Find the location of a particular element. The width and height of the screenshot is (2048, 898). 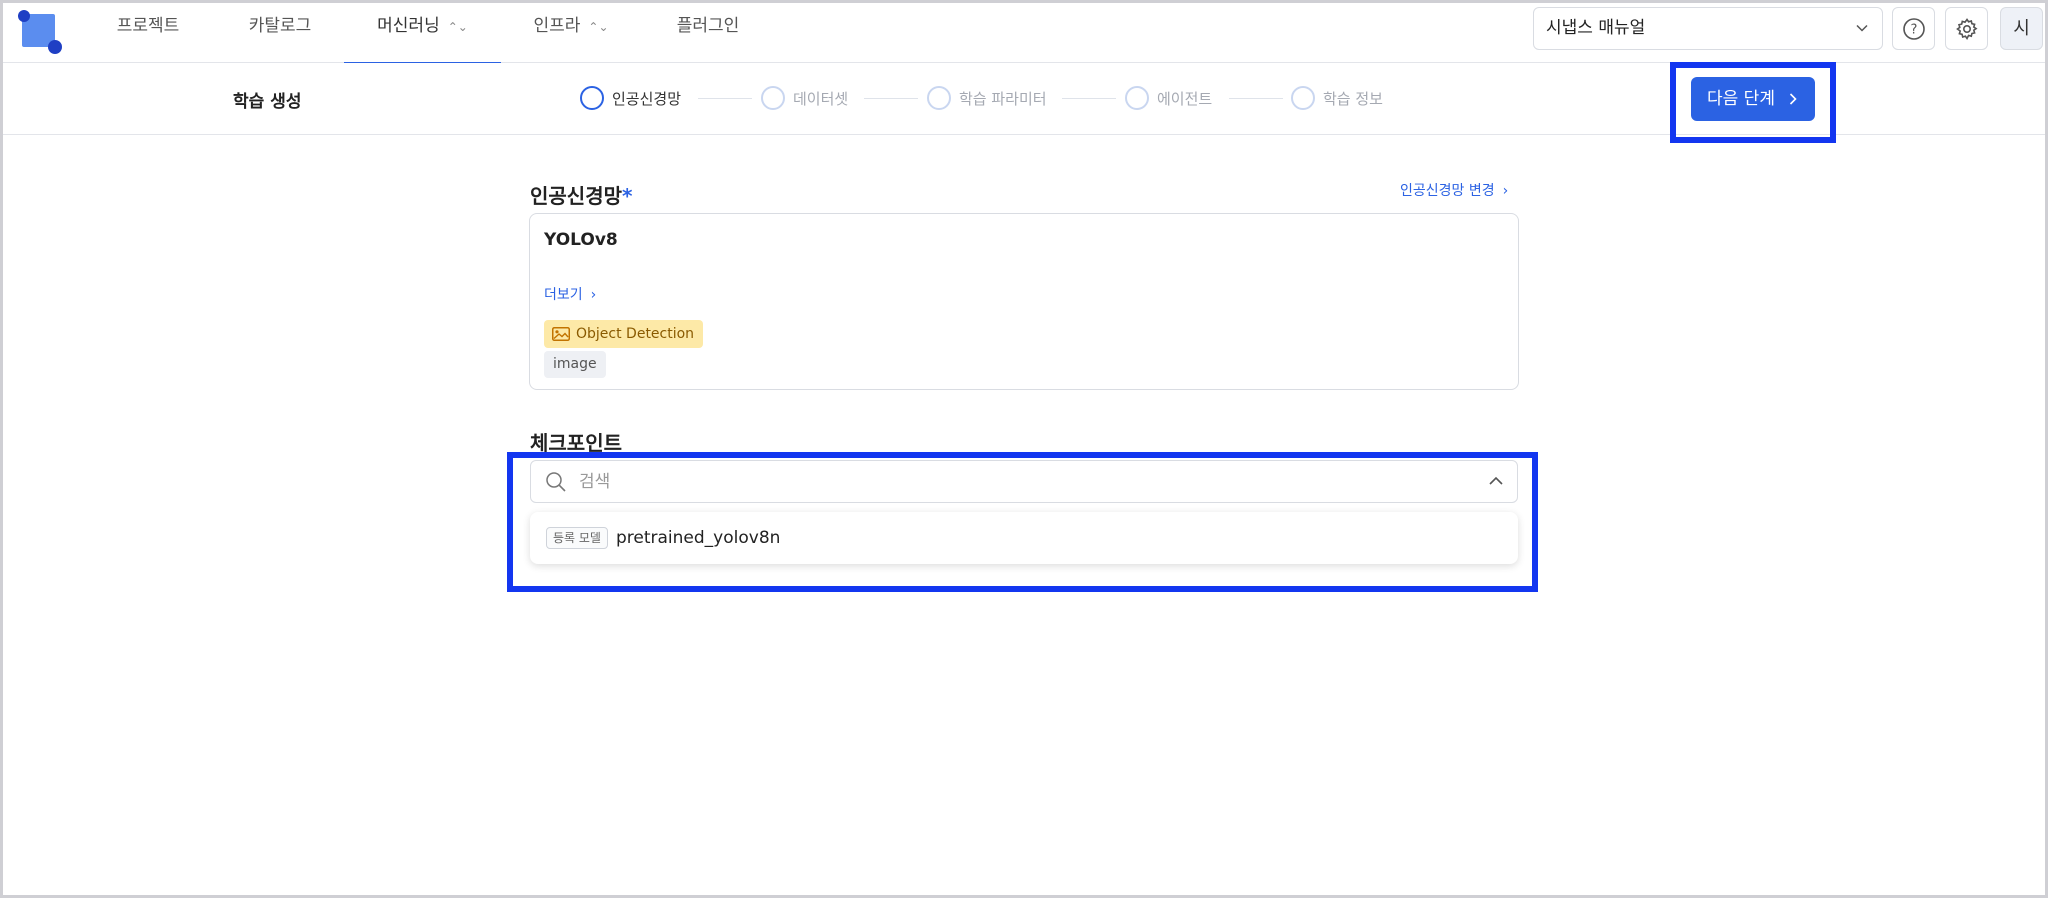

change-network-label: 인공신경망 변경 is located at coordinates (1447, 191).